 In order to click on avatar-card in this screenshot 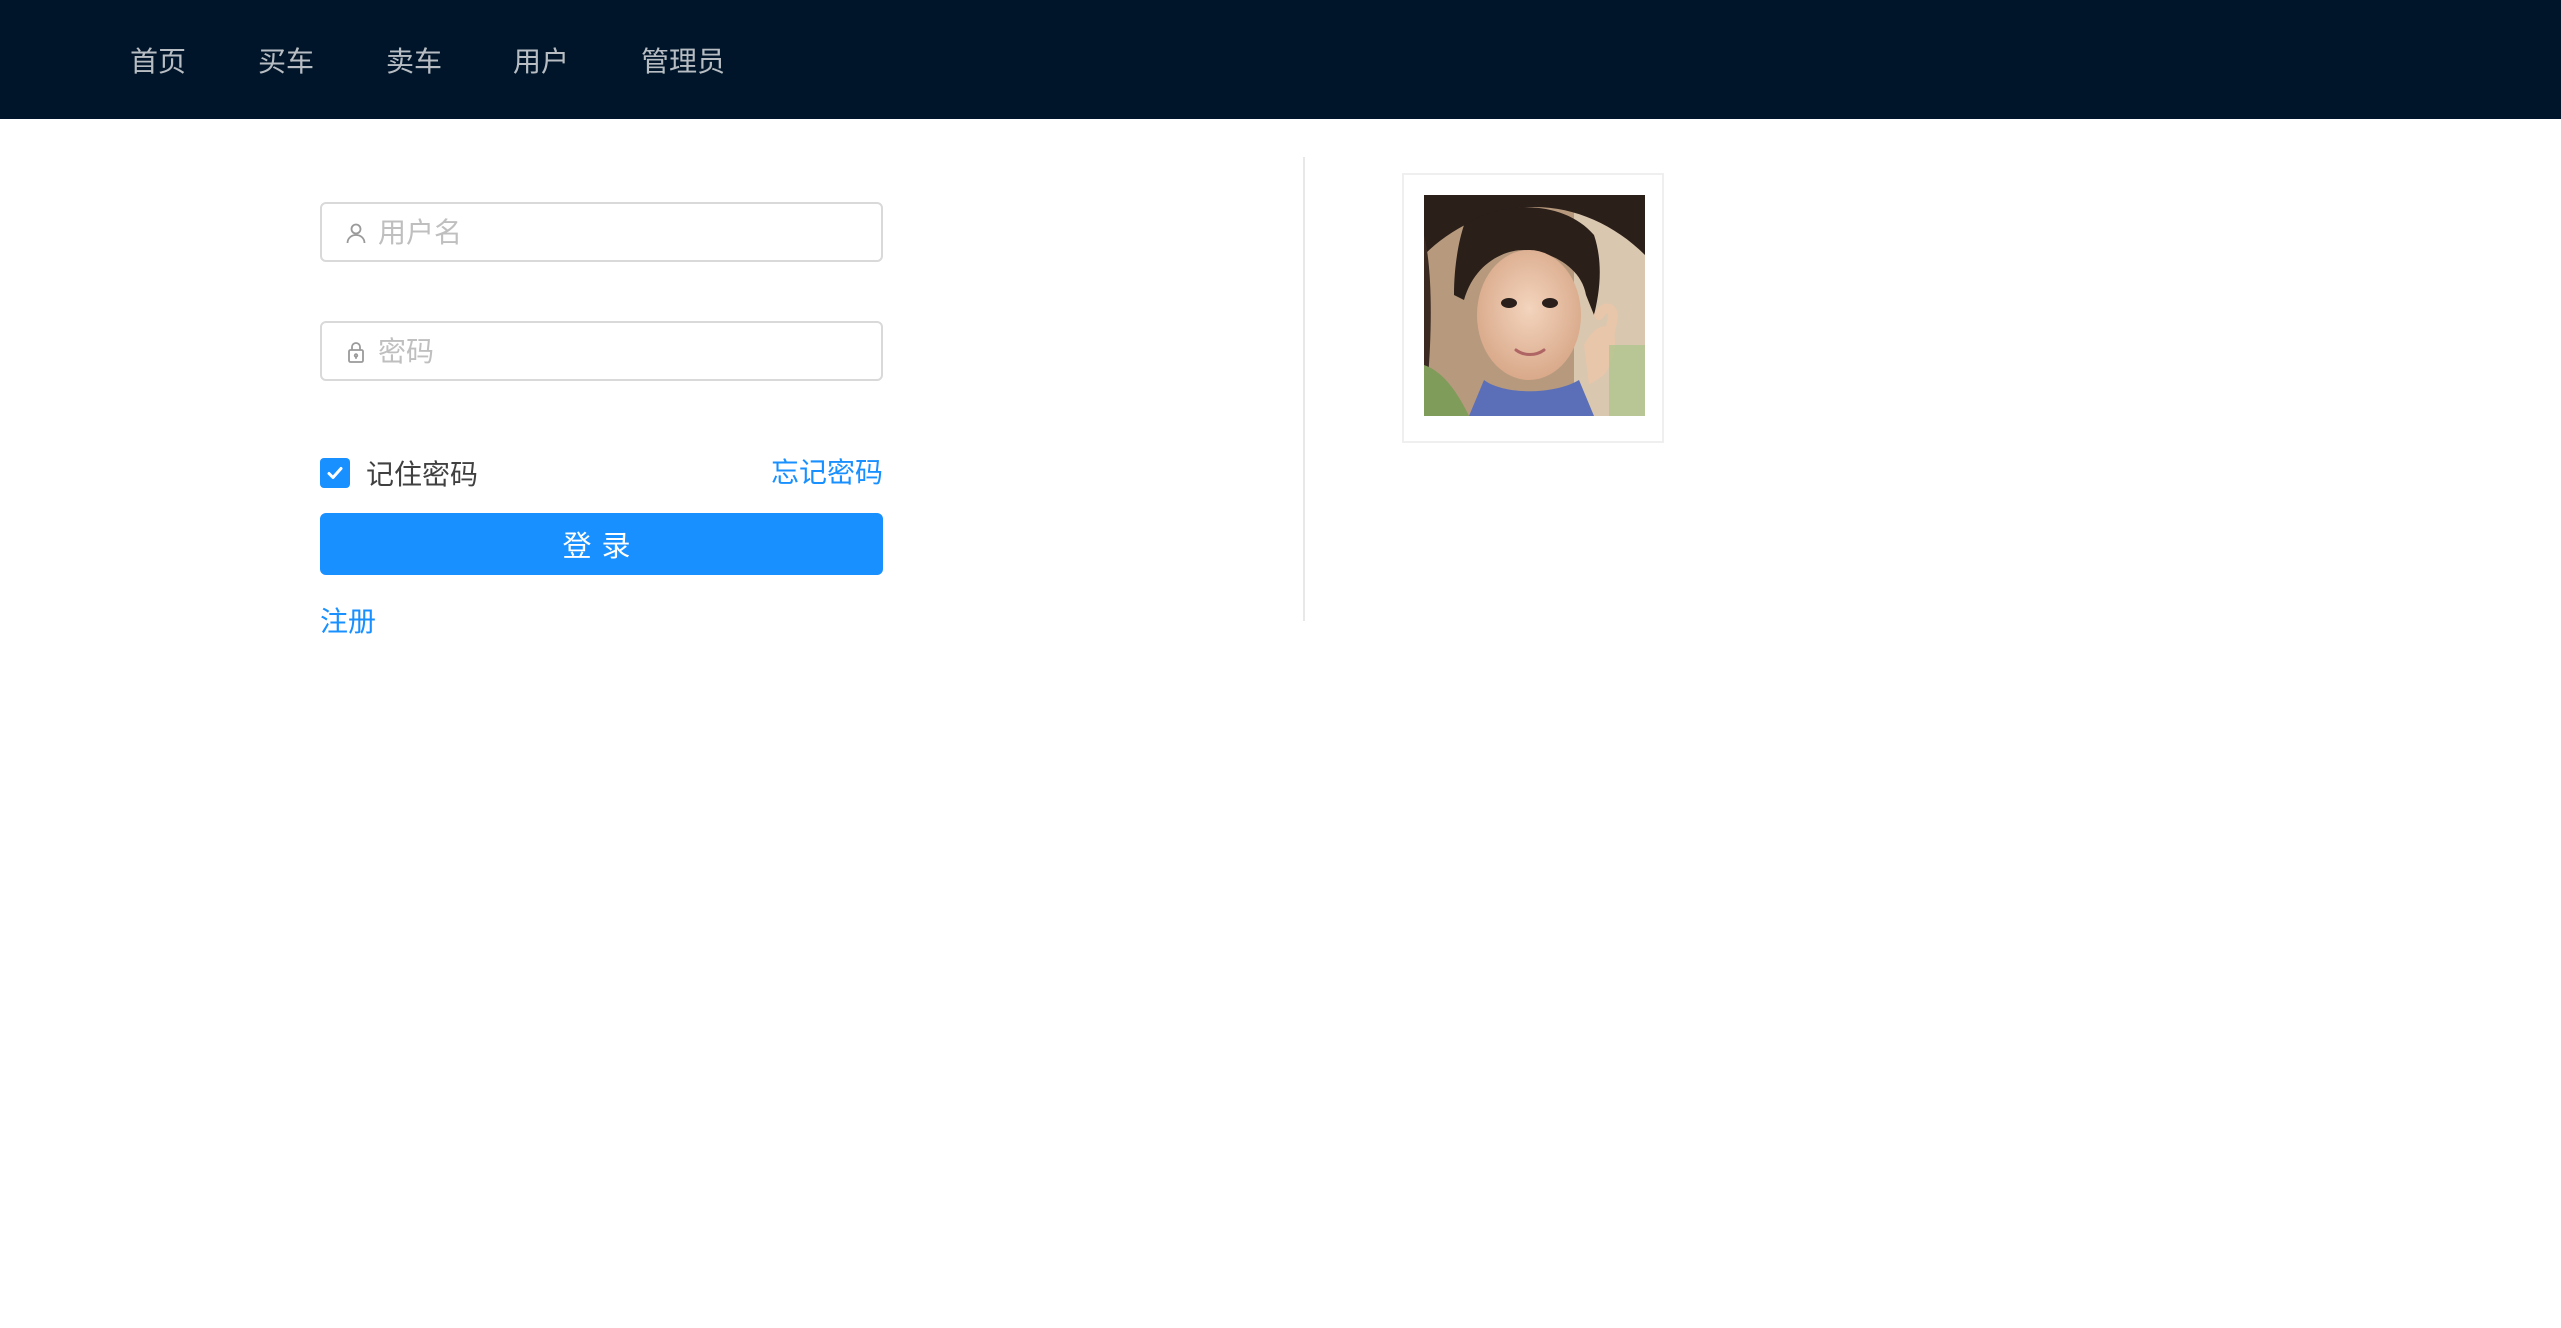, I will do `click(1533, 308)`.